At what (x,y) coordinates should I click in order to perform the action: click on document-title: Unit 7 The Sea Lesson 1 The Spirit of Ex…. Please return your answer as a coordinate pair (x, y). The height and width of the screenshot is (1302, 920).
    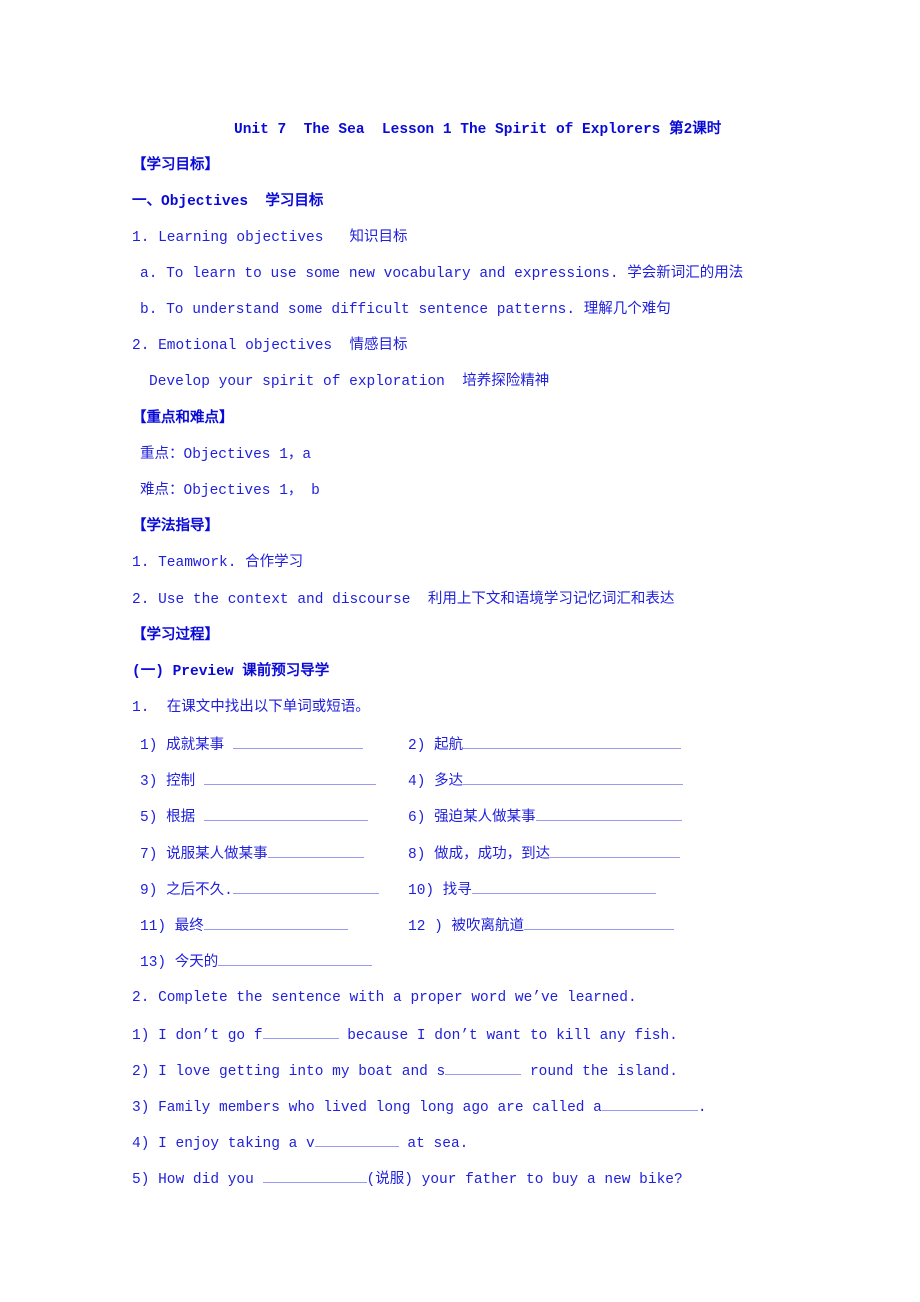
    Looking at the image, I should click on (478, 130).